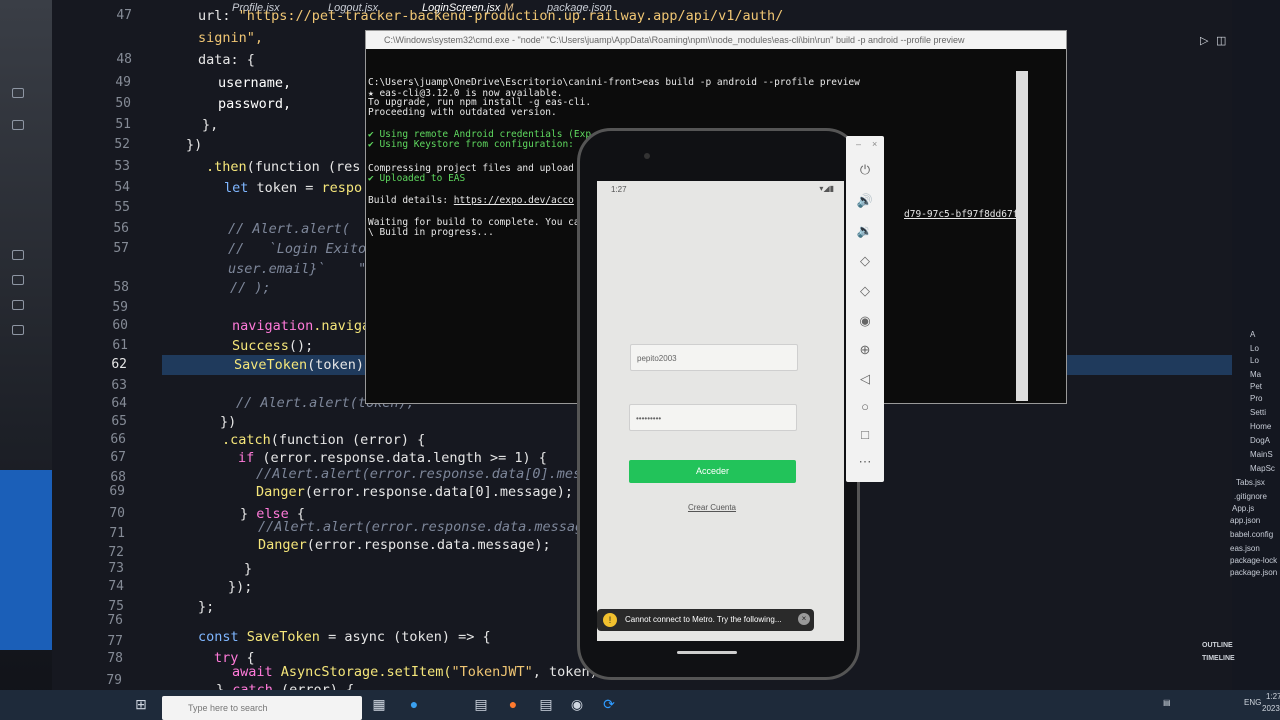  I want to click on more-icon: ⋯, so click(865, 462).